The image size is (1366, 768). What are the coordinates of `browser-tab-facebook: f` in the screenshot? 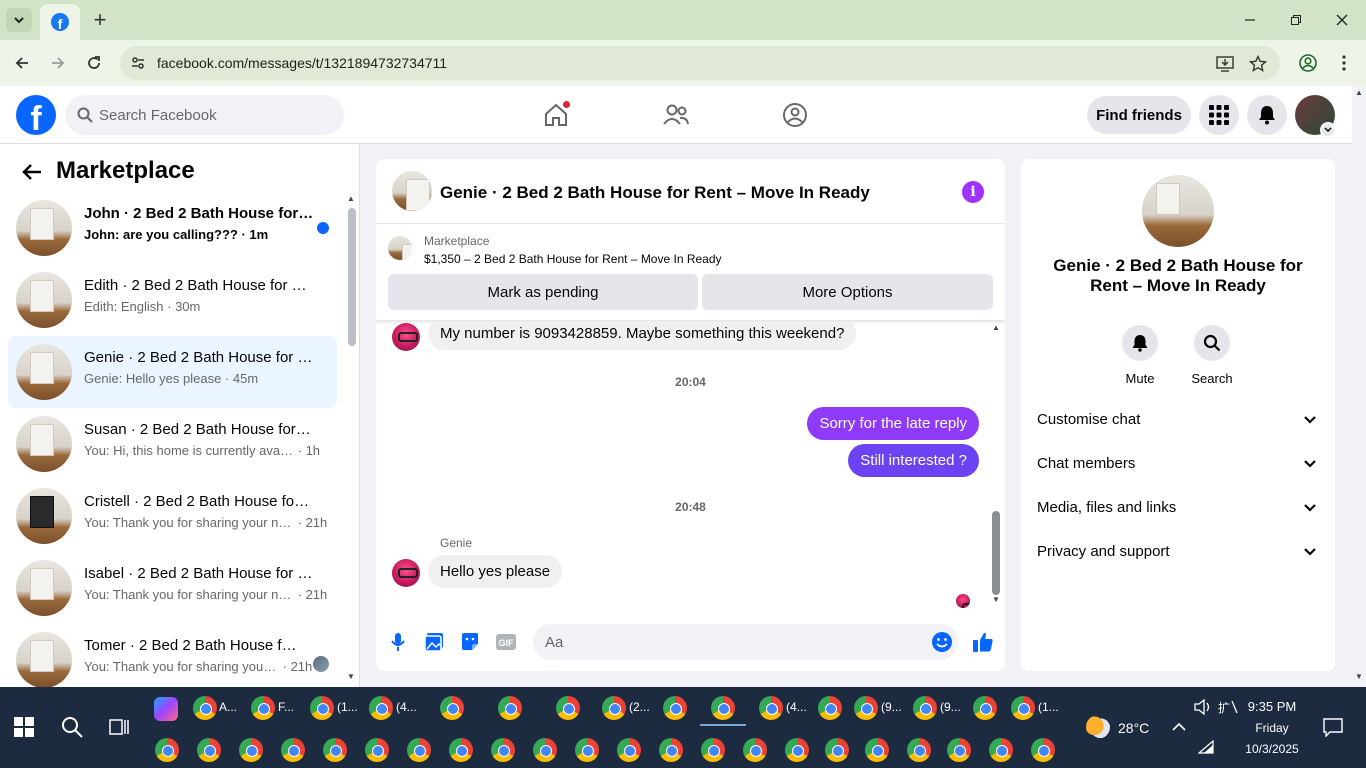 It's located at (60, 22).